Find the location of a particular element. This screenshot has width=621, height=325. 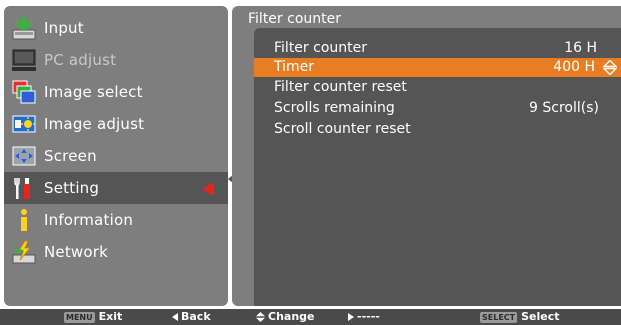

menu-item-image-select: Image select is located at coordinates (116, 92).